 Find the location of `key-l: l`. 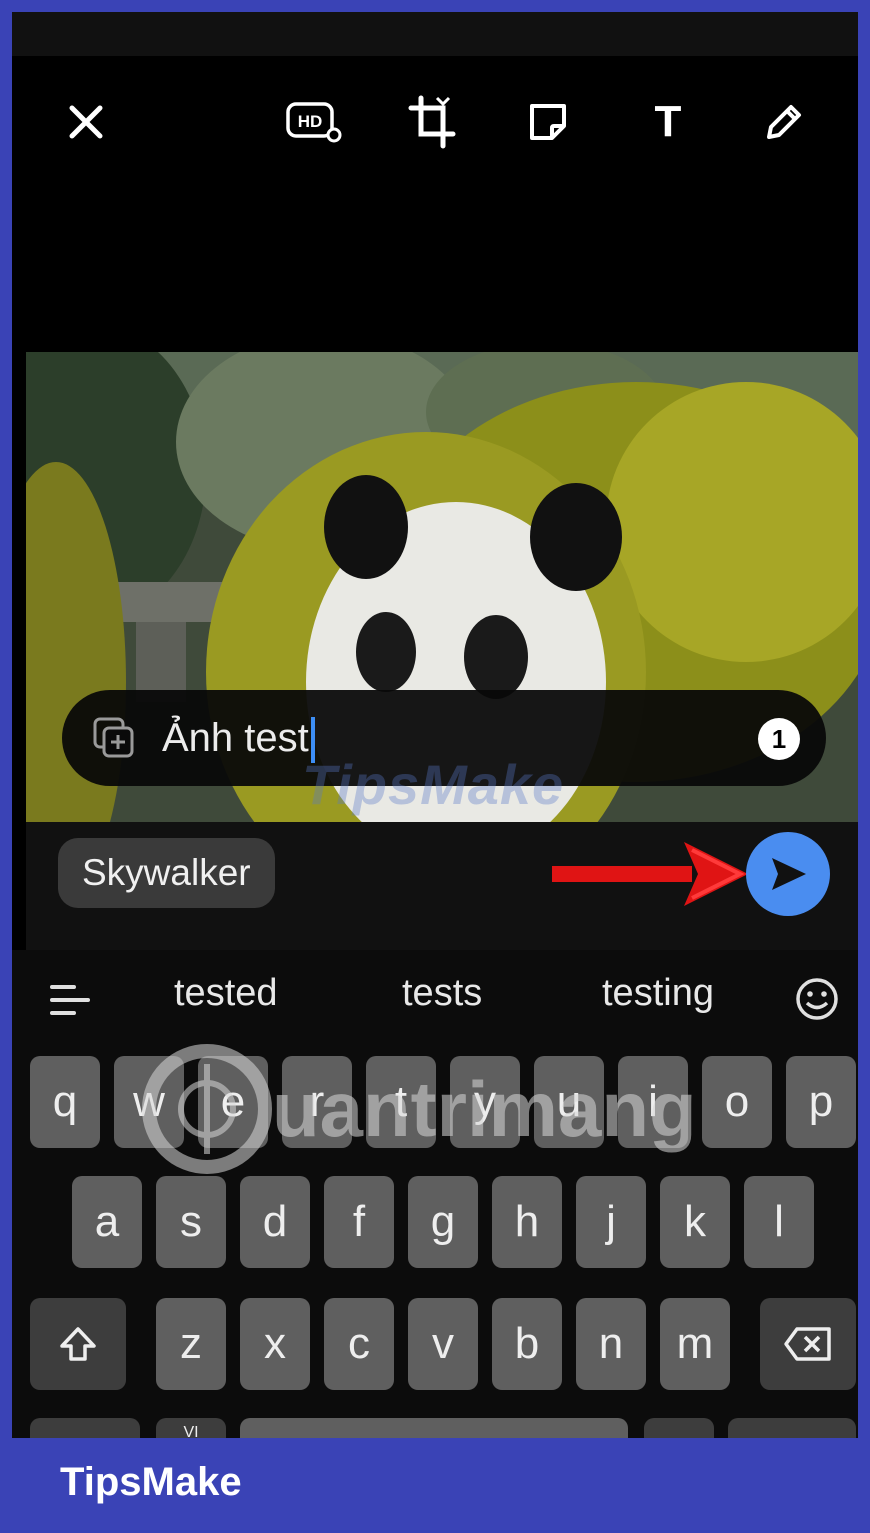

key-l: l is located at coordinates (779, 1222).